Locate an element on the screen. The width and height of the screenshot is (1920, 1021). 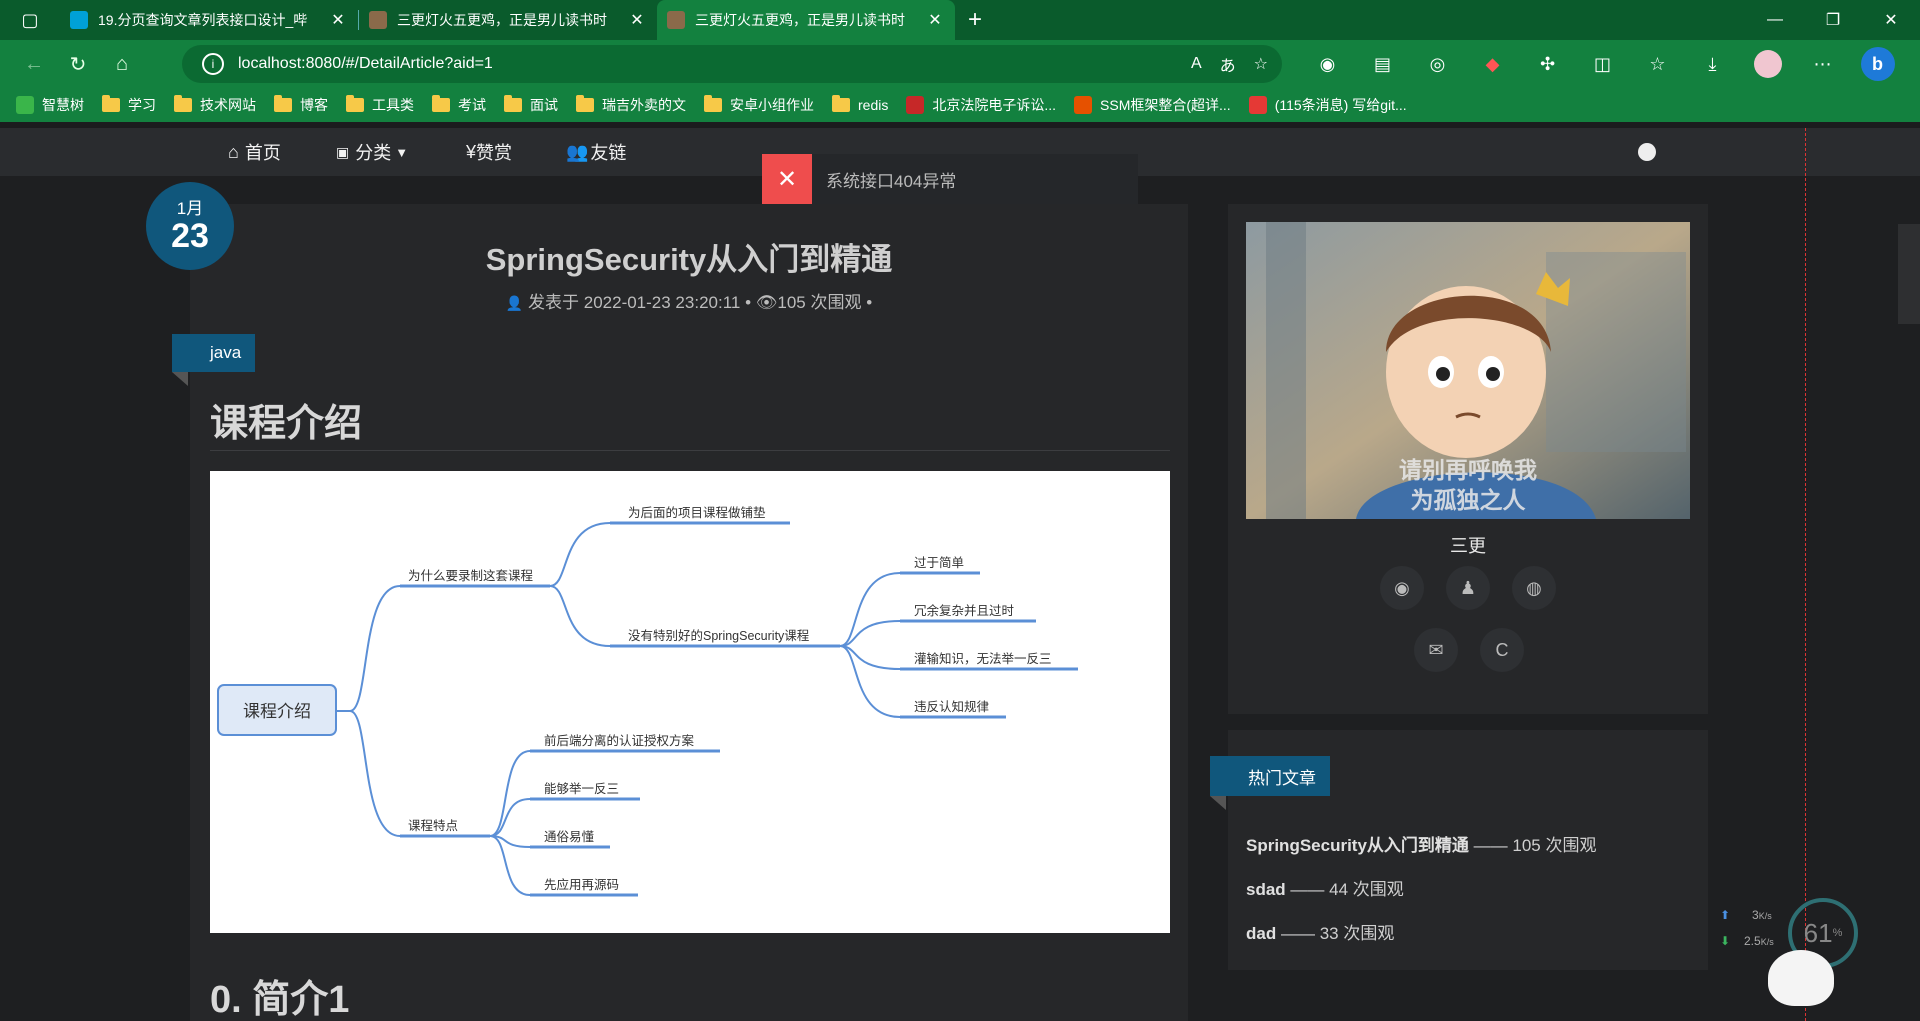
translate-icon: あ is located at coordinates (1228, 64).